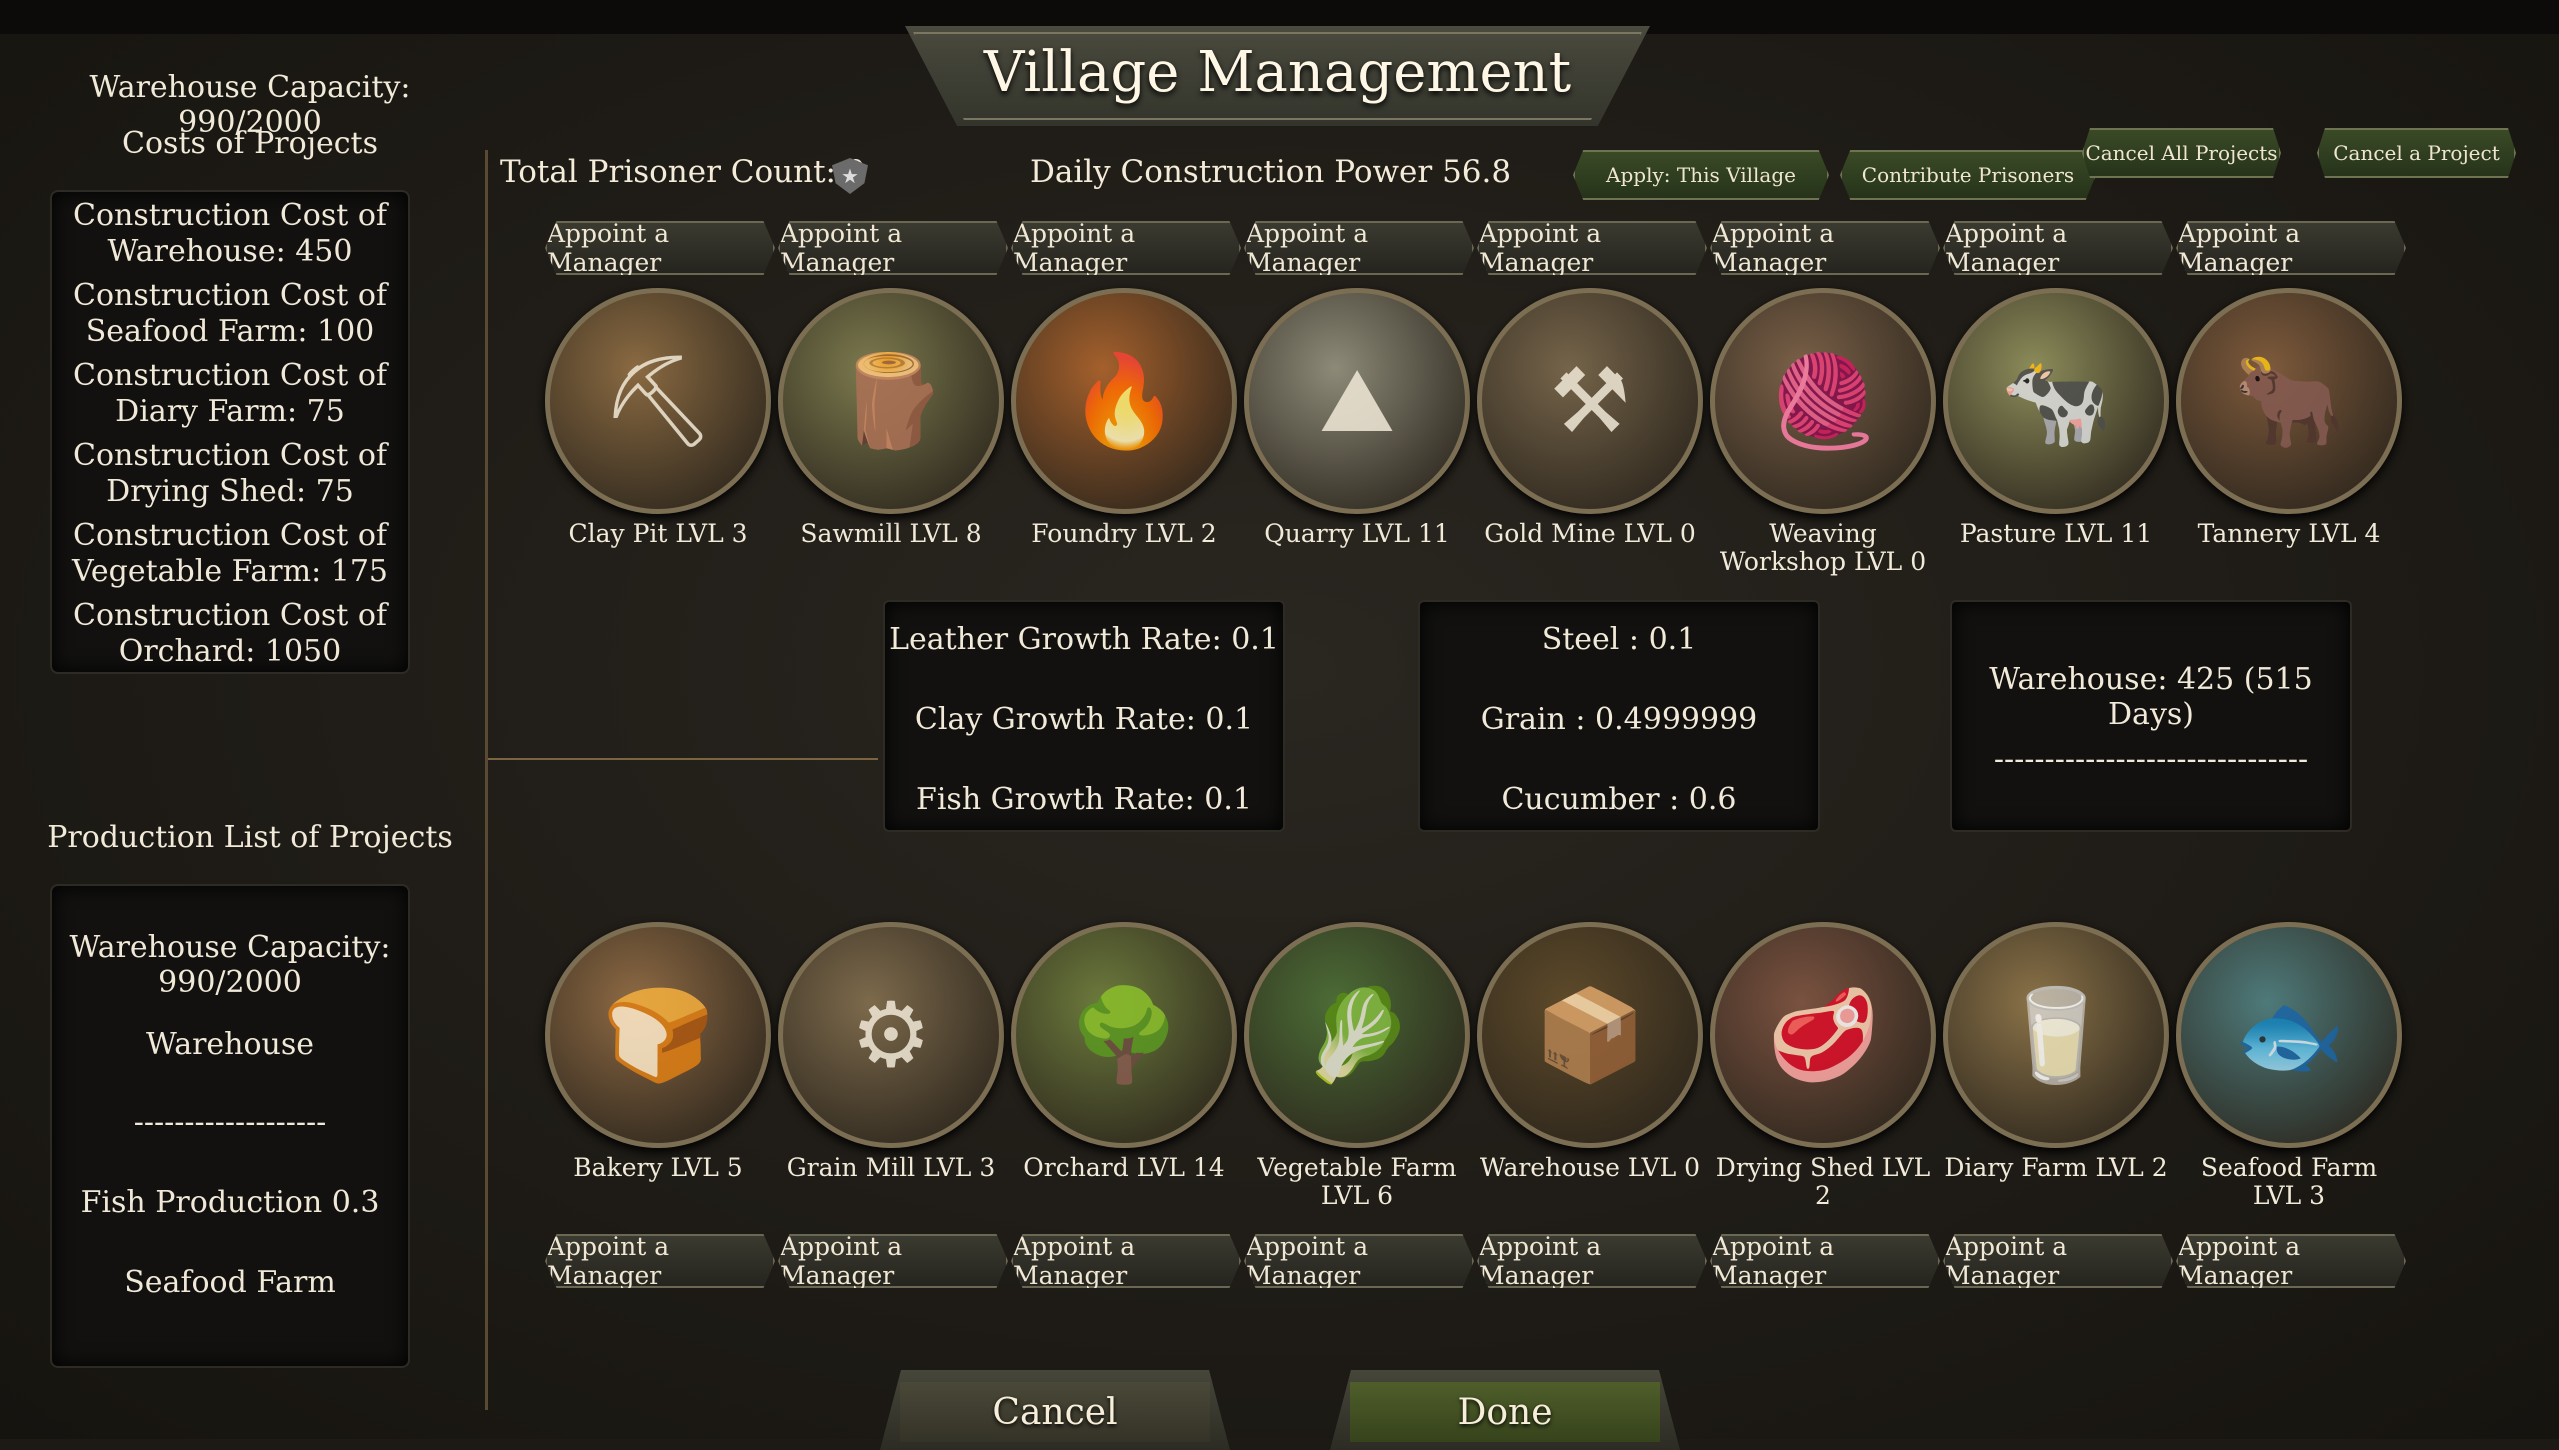  I want to click on cancel-all-projects-button: Cancel All Projects, so click(2181, 153).